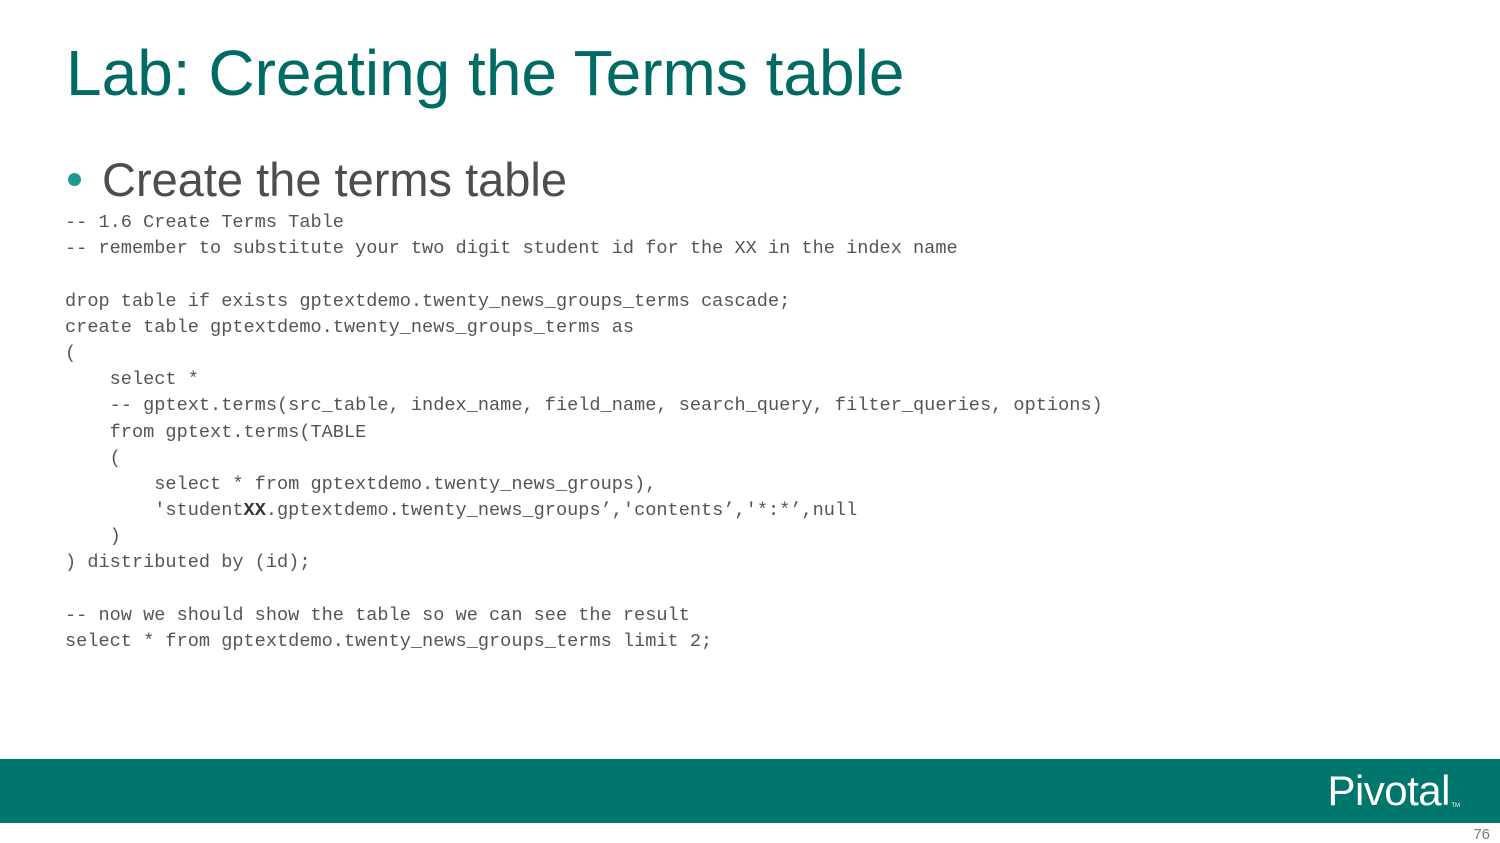 Image resolution: width=1500 pixels, height=843 pixels. What do you see at coordinates (254, 511) in the screenshot?
I see `student-id-placeholder: XX` at bounding box center [254, 511].